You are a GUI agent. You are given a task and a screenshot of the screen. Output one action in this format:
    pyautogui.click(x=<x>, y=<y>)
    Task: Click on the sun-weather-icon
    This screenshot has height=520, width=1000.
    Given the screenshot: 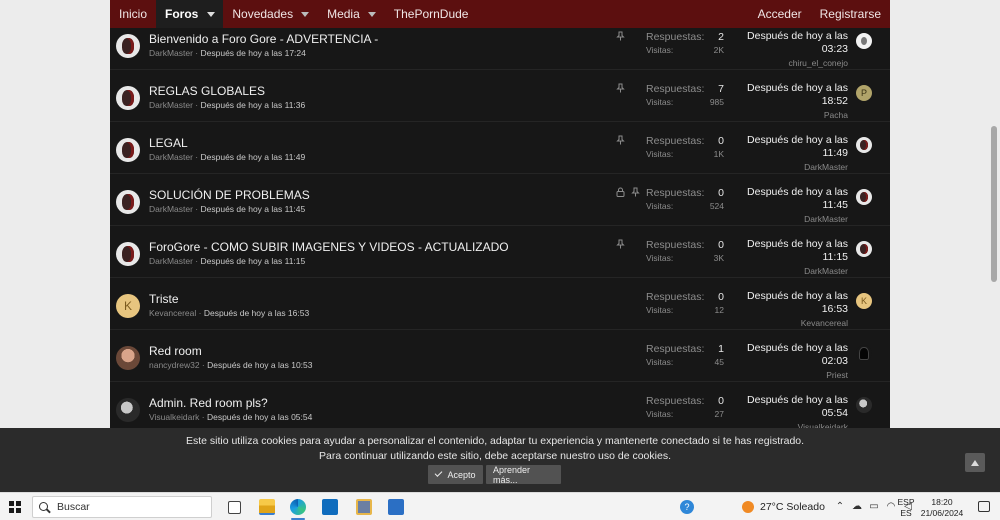 What is the action you would take?
    pyautogui.click(x=748, y=507)
    